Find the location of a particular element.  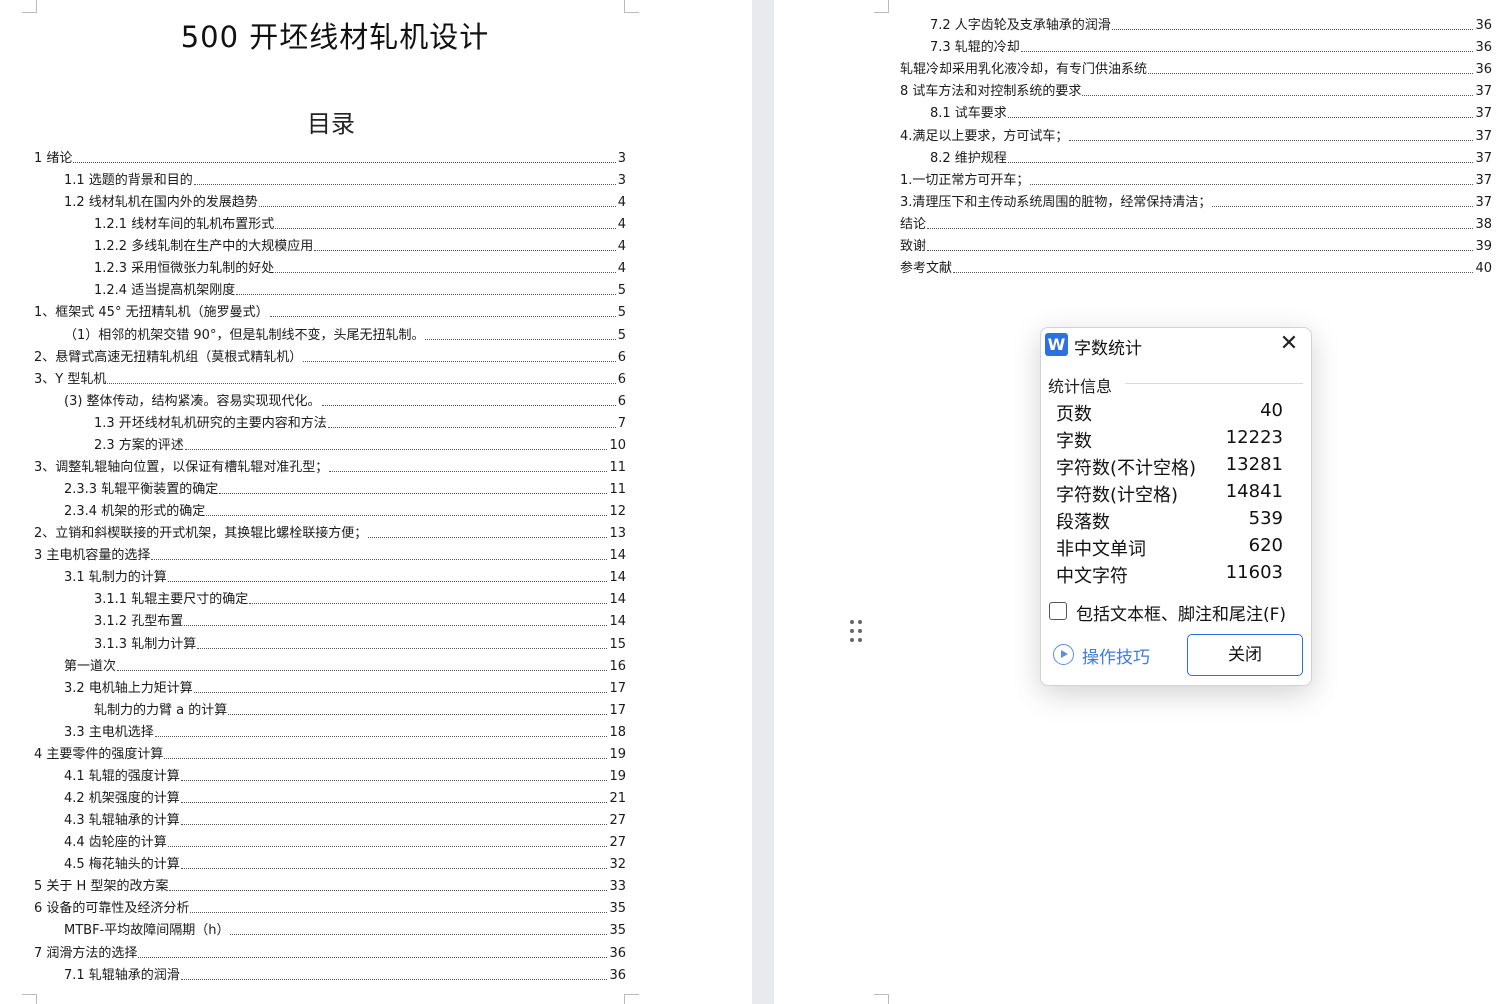

toc-entry: (3) 整体传动，结构紧凑。容易实现现代化。 6 is located at coordinates (345, 399).